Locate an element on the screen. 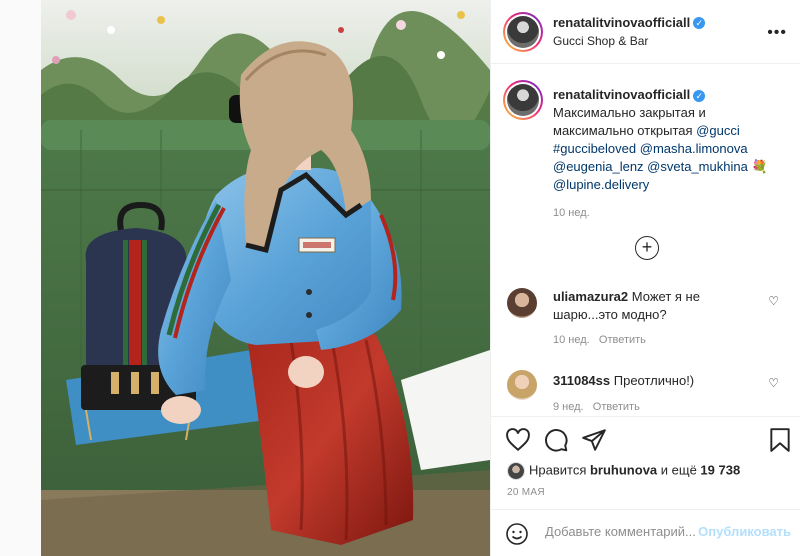 This screenshot has height=556, width=800. author-avatar is located at coordinates (523, 32).